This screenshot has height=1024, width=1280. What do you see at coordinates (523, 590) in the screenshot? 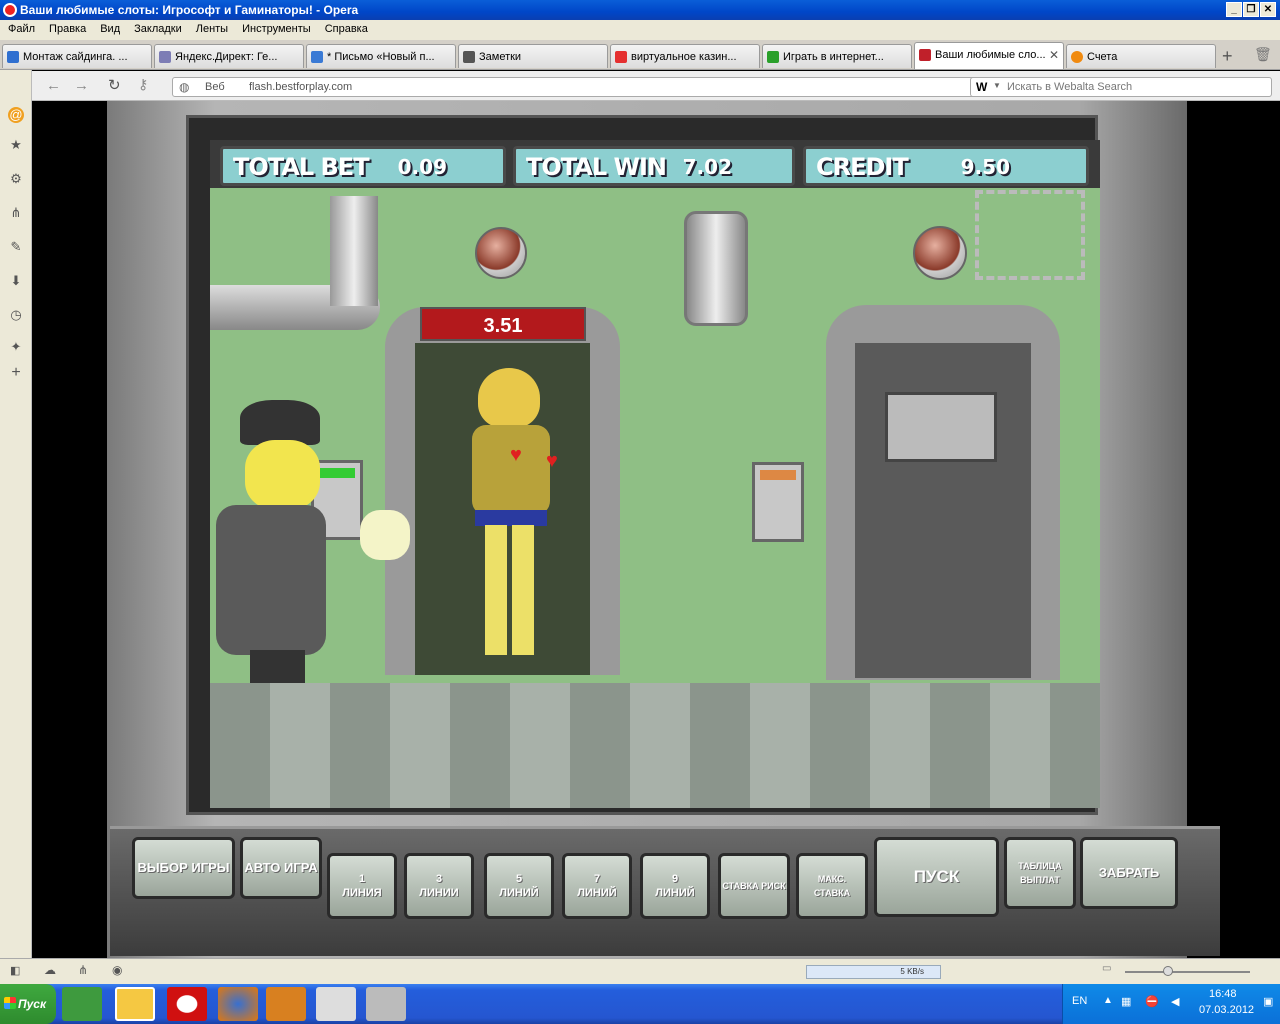
I see `character-leg-right` at bounding box center [523, 590].